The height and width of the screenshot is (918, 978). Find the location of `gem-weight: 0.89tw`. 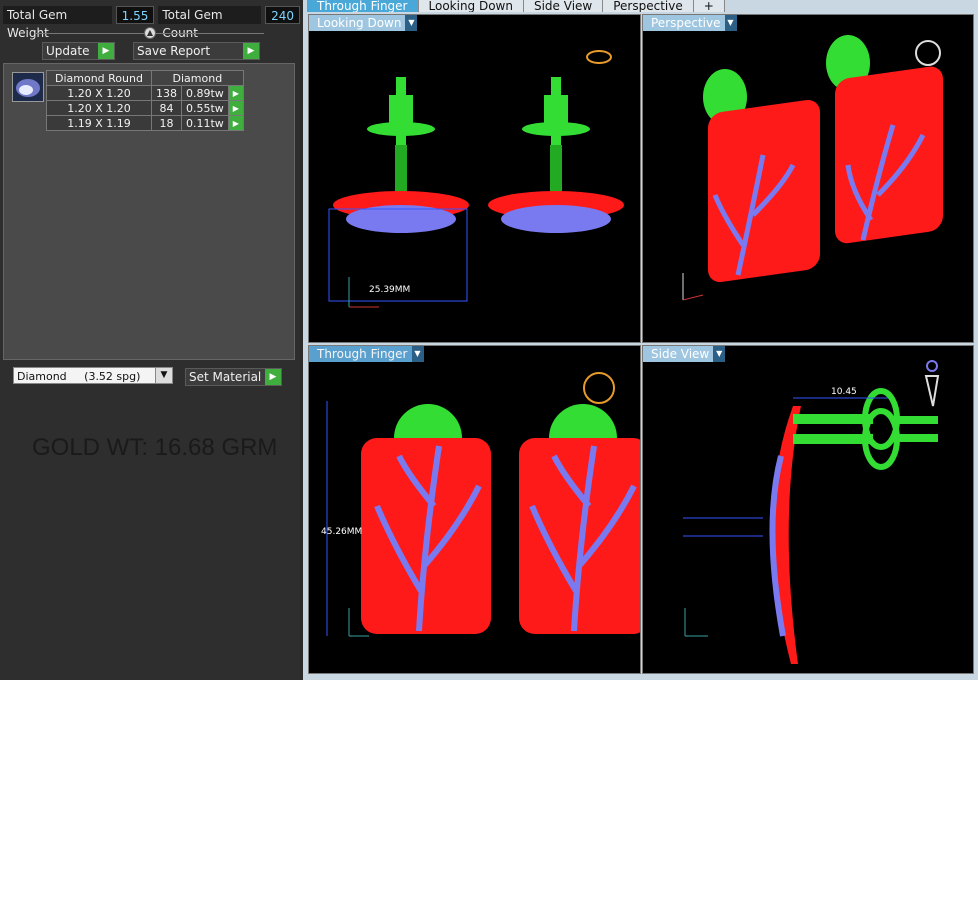

gem-weight: 0.89tw is located at coordinates (204, 93).